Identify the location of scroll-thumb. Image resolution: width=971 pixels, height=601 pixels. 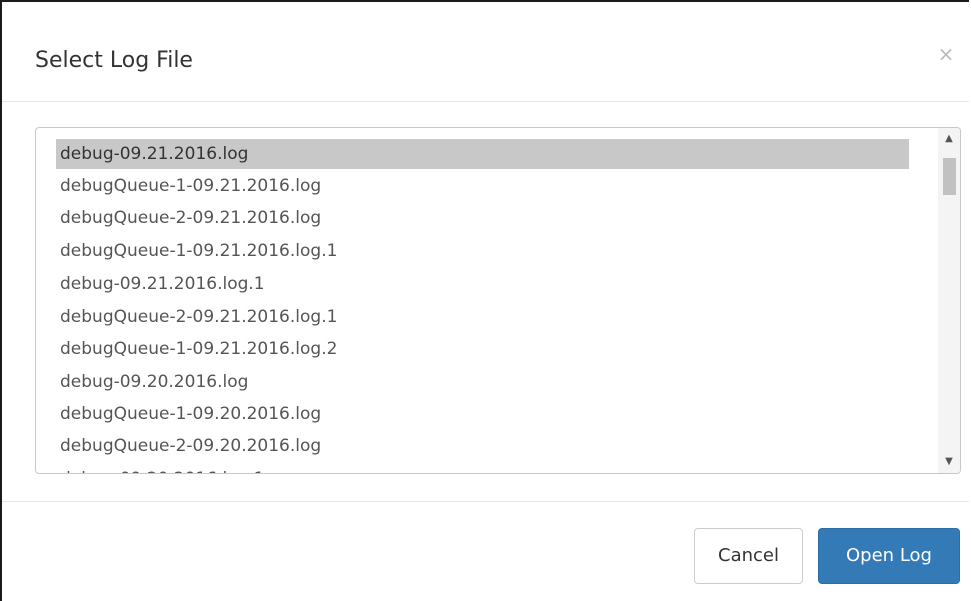
(949, 176).